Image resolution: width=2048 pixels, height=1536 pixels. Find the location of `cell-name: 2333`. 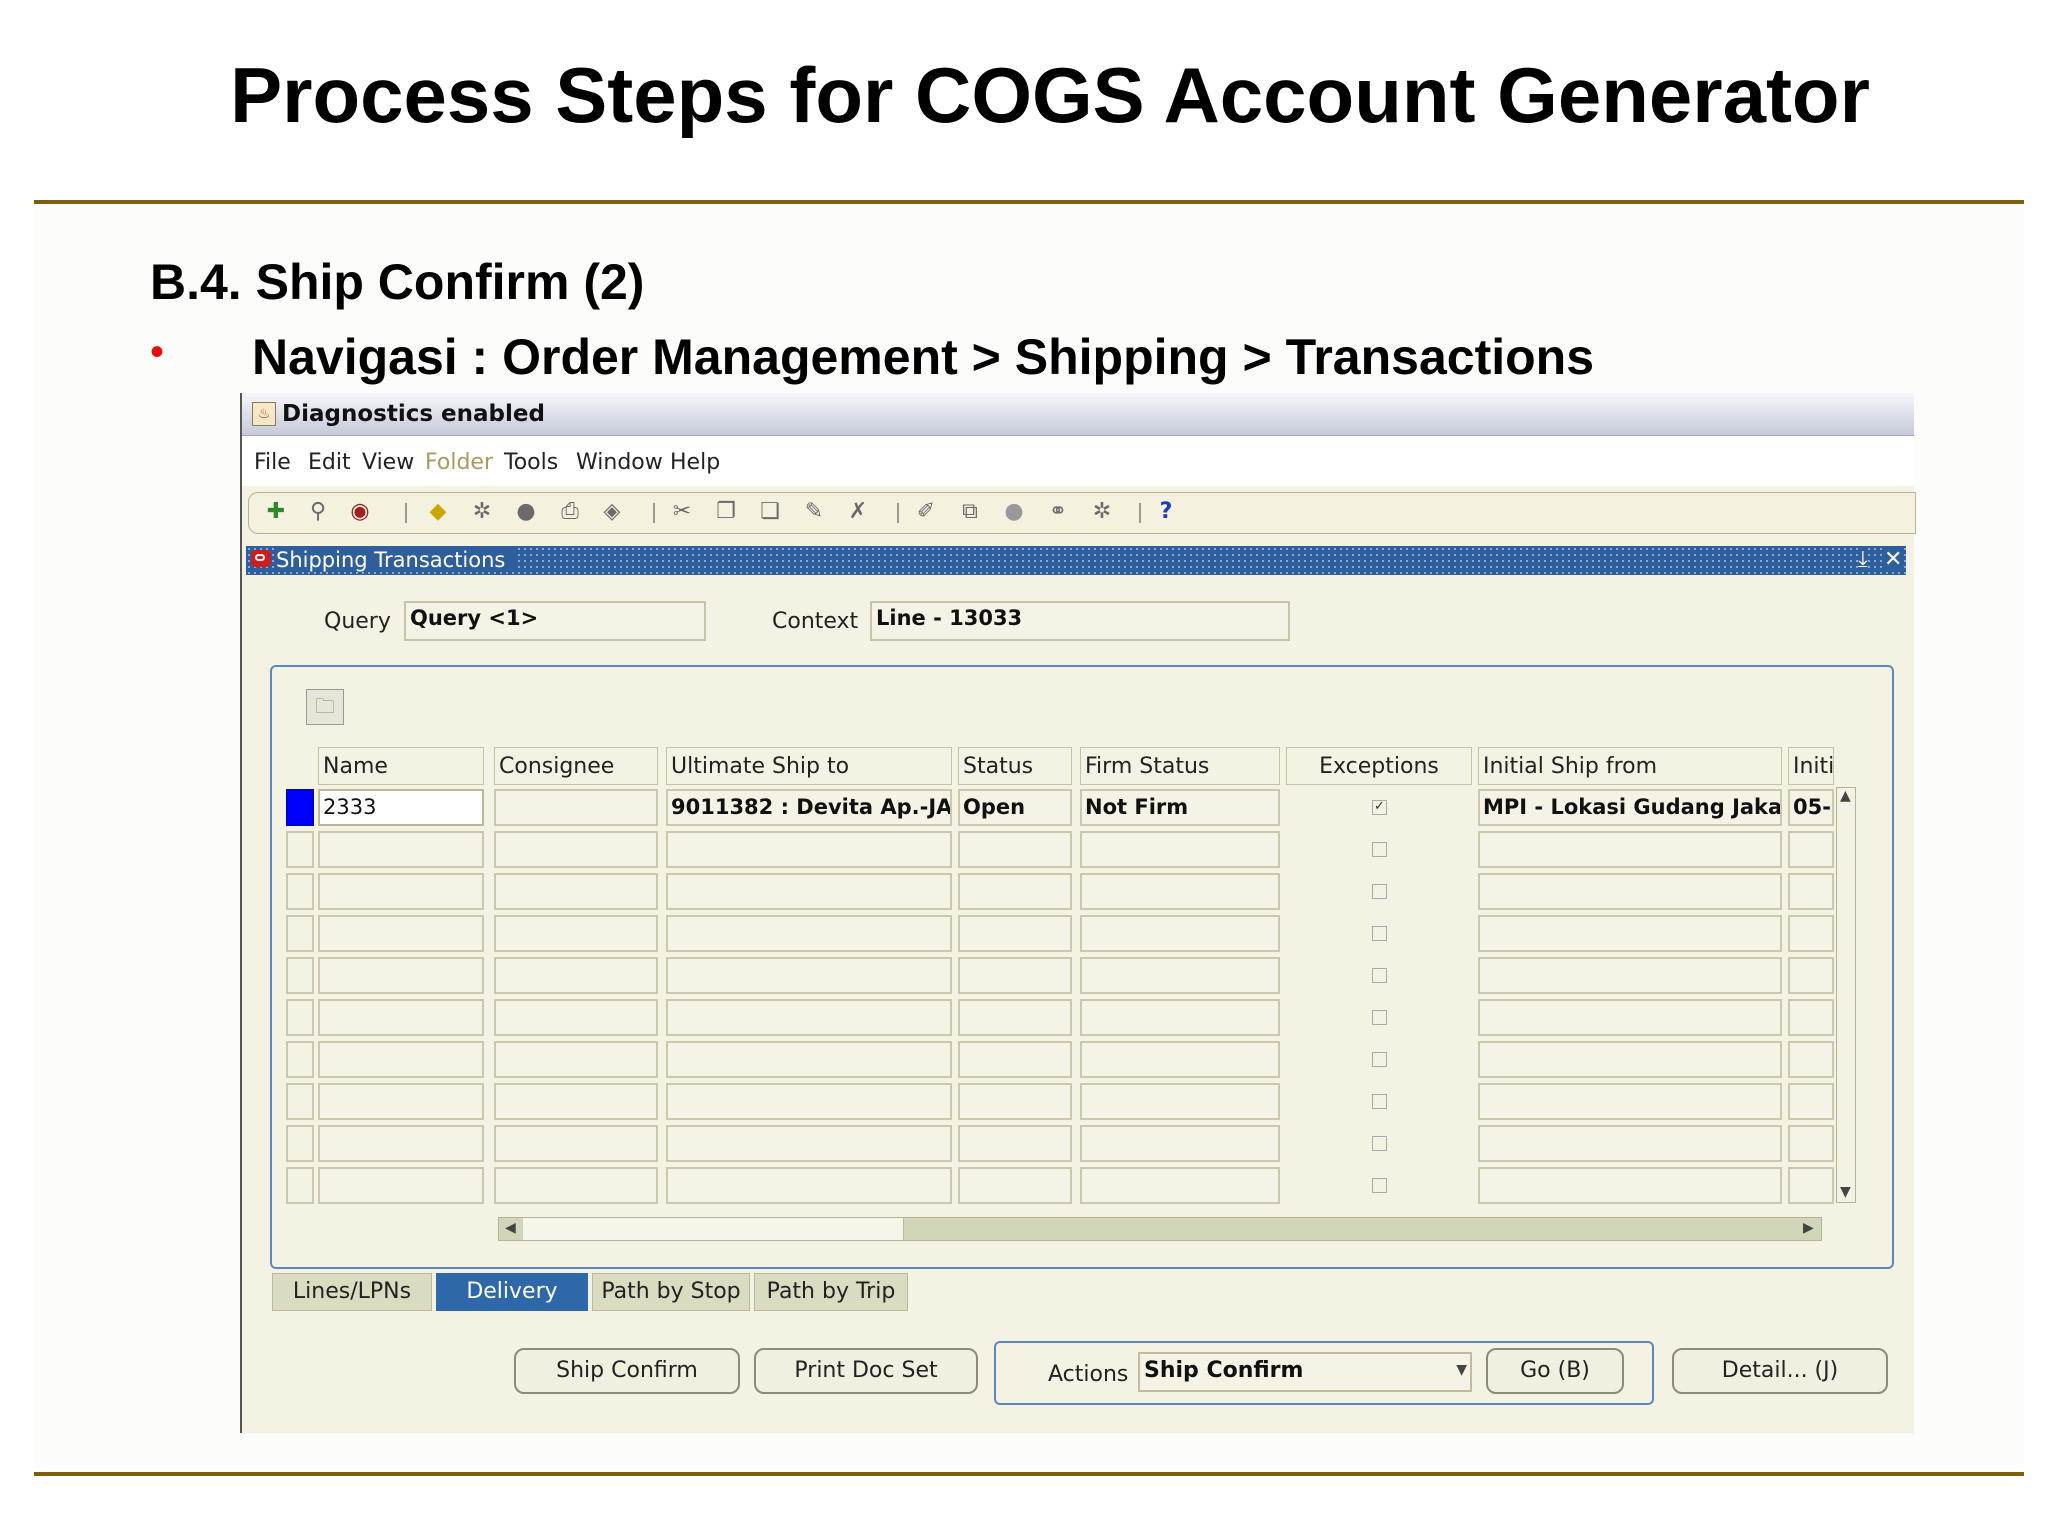

cell-name: 2333 is located at coordinates (401, 807).